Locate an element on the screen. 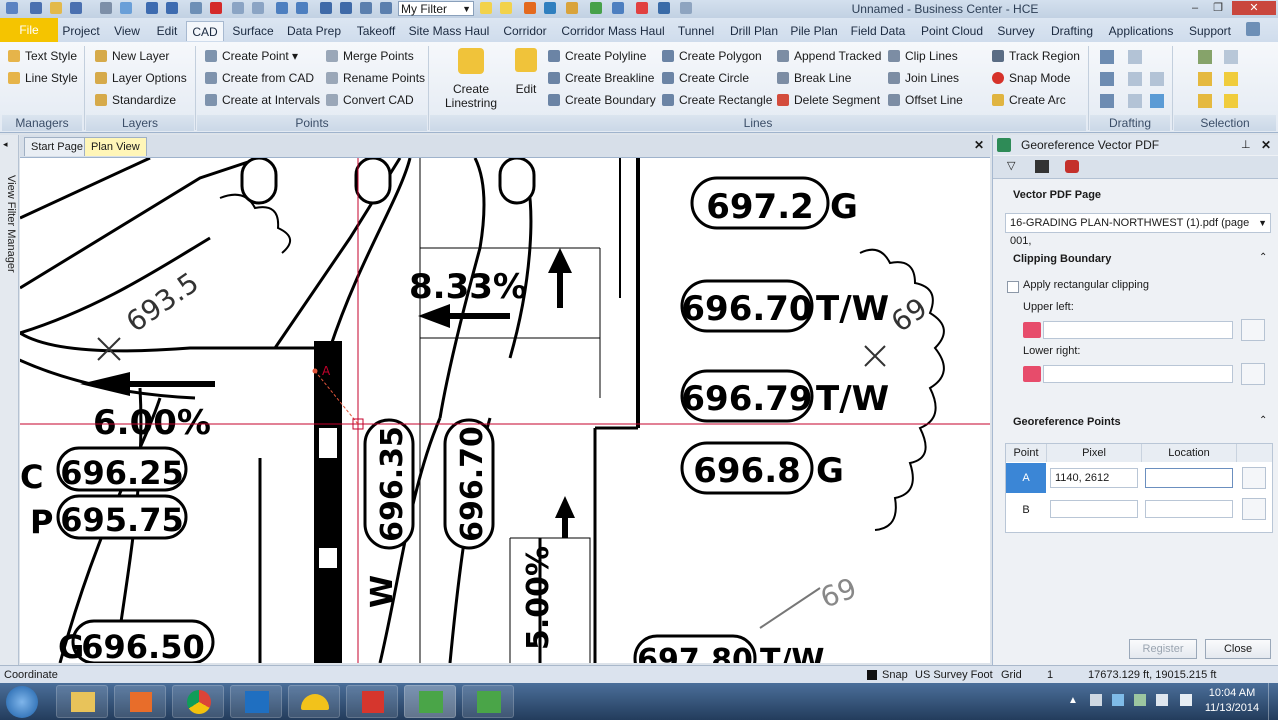  delete-icon is located at coordinates (216, 8).